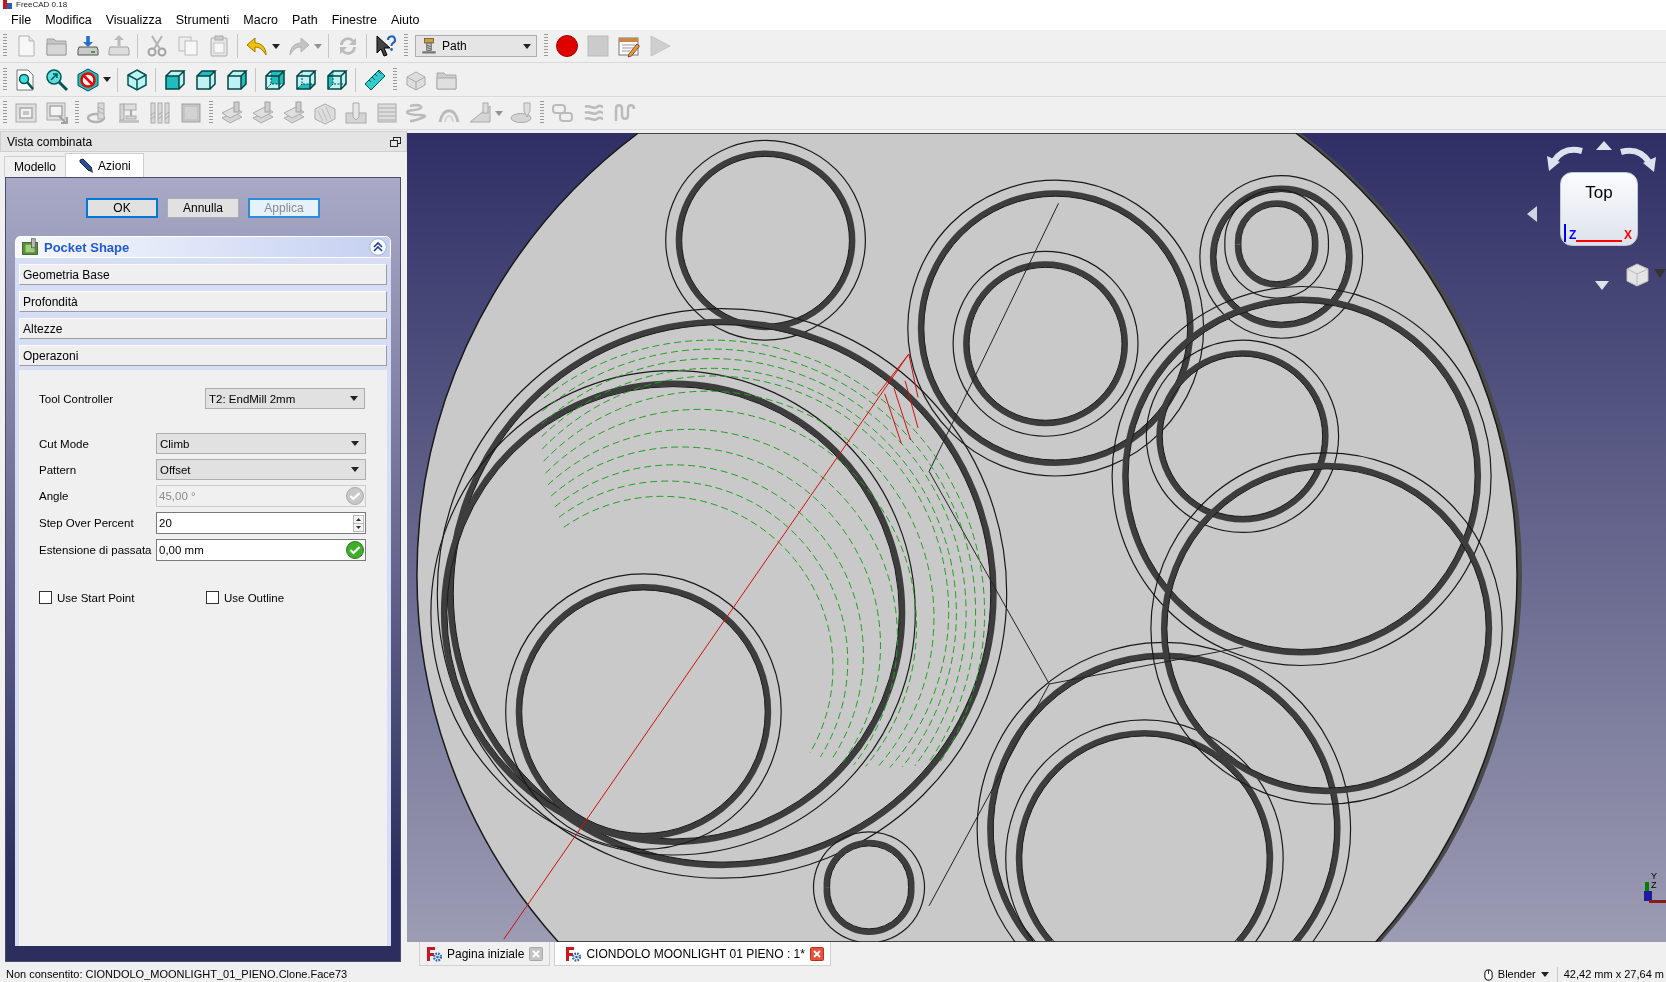 This screenshot has height=982, width=1666. What do you see at coordinates (1614, 974) in the screenshot?
I see `dimensions-label: 42,42 mm x 27,64 m` at bounding box center [1614, 974].